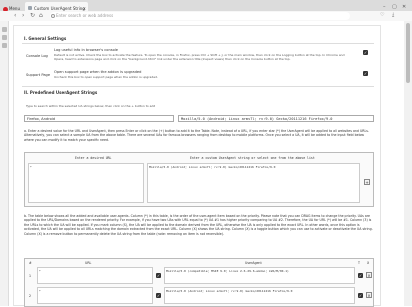 Image resolution: width=412 pixels, height=307 pixels. What do you see at coordinates (200, 16) in the screenshot?
I see `address-bar: Enter search or web address` at bounding box center [200, 16].